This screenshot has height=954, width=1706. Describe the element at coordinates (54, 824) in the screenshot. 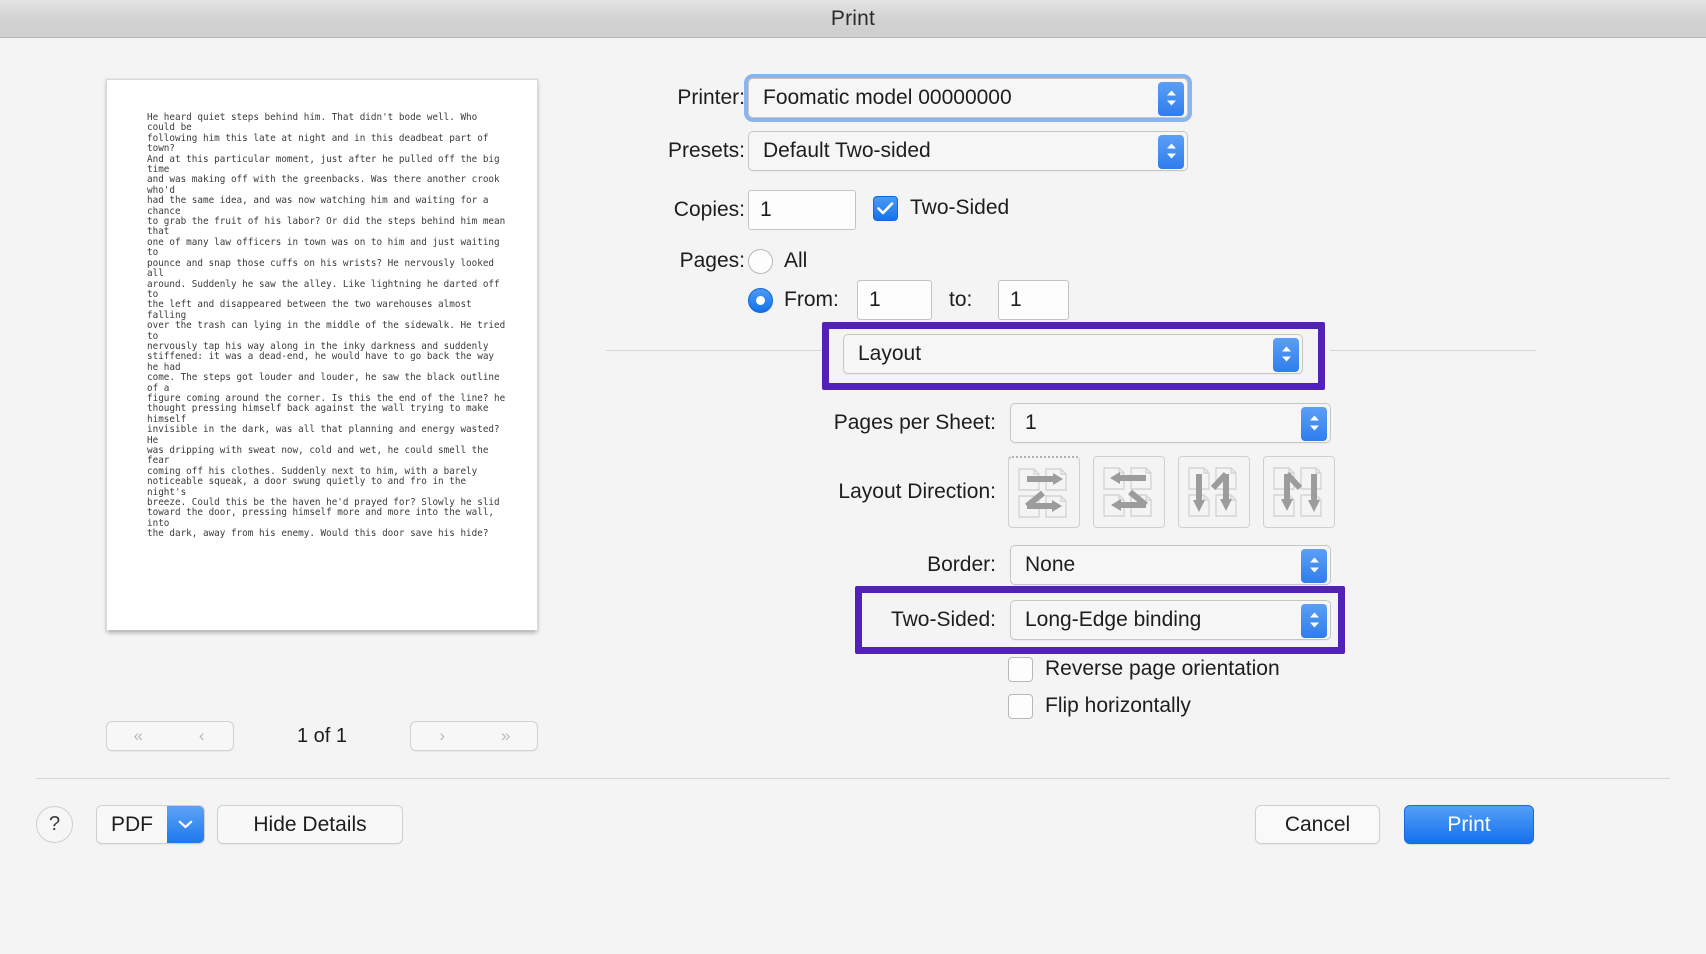

I see `help-button: ?` at that location.